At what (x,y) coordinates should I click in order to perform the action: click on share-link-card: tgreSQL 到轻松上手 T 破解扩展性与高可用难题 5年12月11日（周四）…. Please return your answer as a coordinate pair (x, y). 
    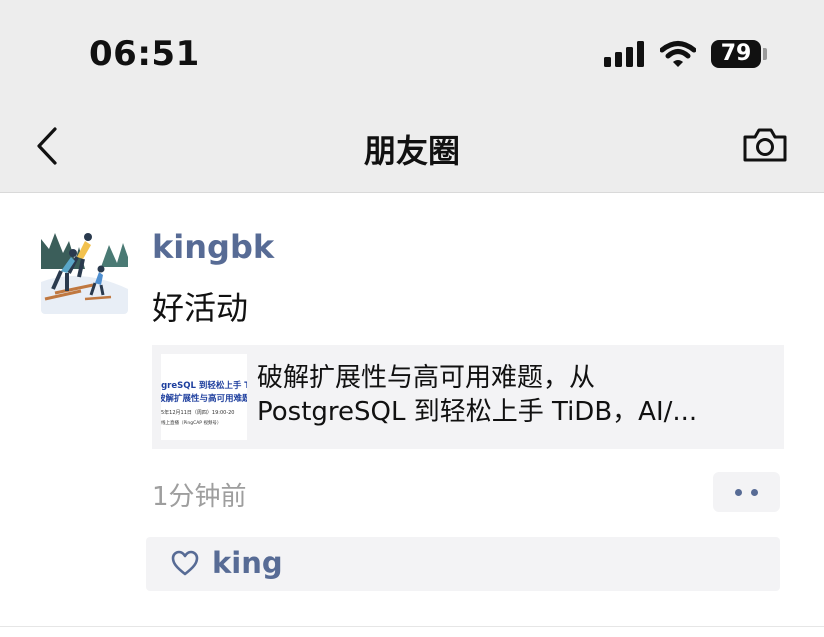
    Looking at the image, I should click on (468, 397).